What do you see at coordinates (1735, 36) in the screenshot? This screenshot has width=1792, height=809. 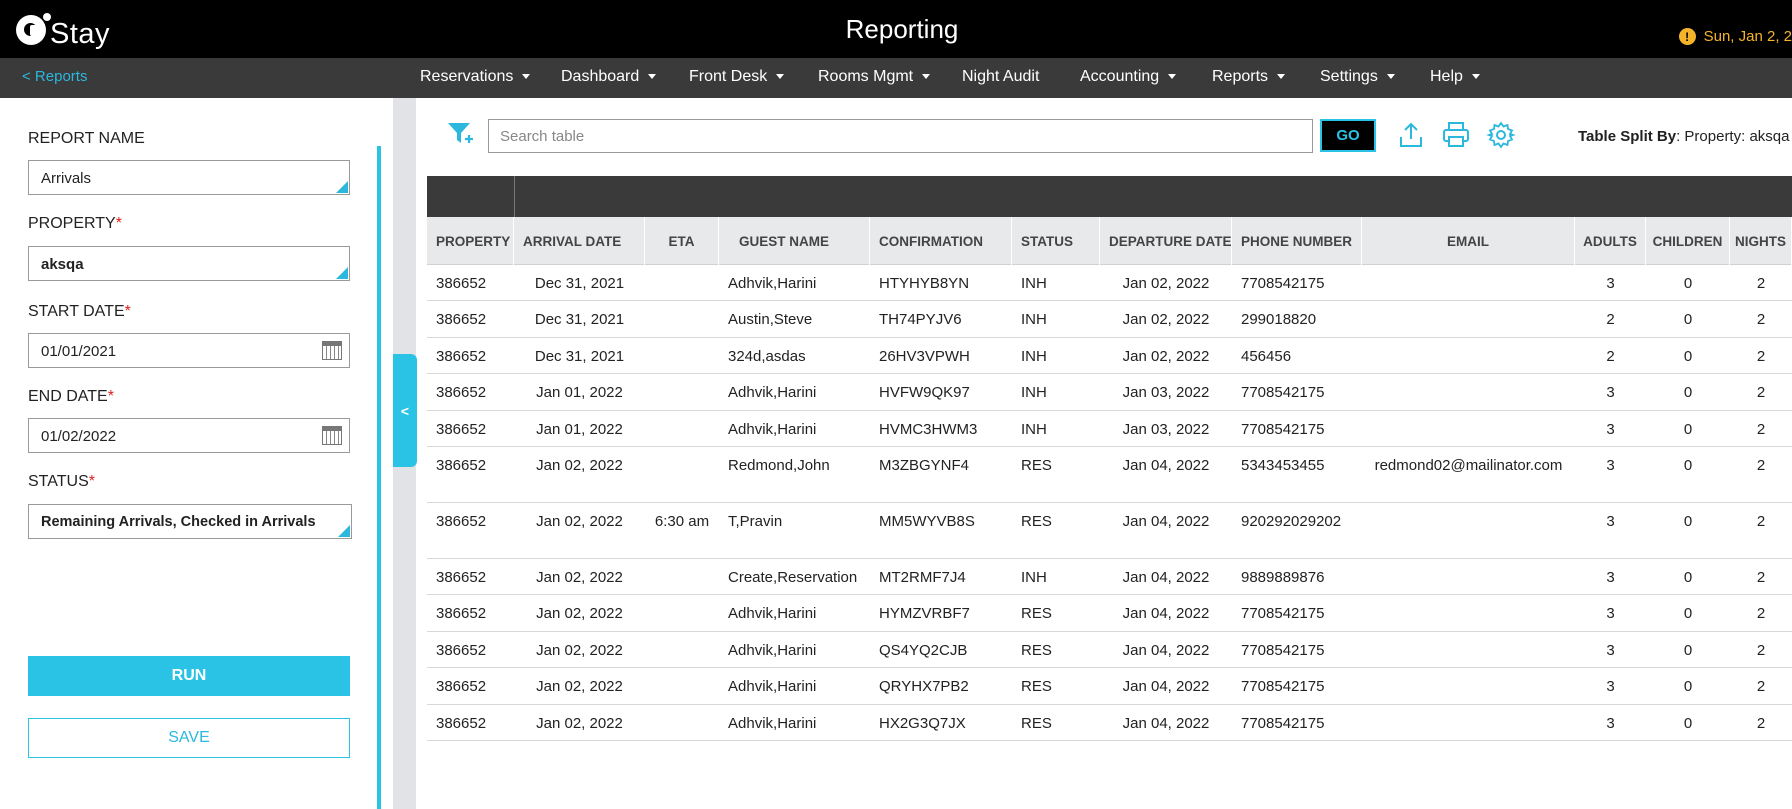 I see `business-date: ! Sun, Jan 2, 2` at bounding box center [1735, 36].